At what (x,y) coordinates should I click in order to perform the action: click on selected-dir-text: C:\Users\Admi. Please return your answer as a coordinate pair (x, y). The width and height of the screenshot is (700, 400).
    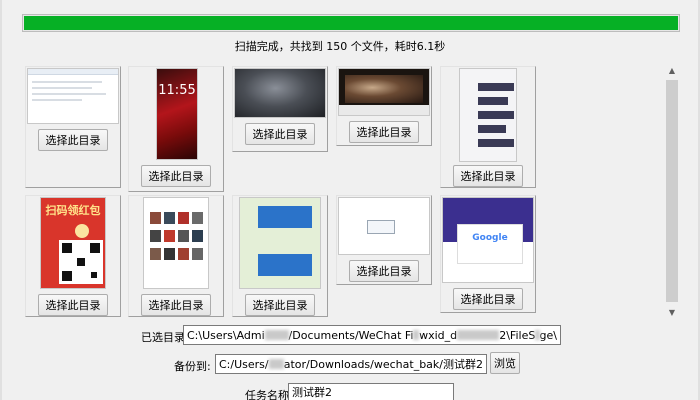
    Looking at the image, I should click on (226, 335).